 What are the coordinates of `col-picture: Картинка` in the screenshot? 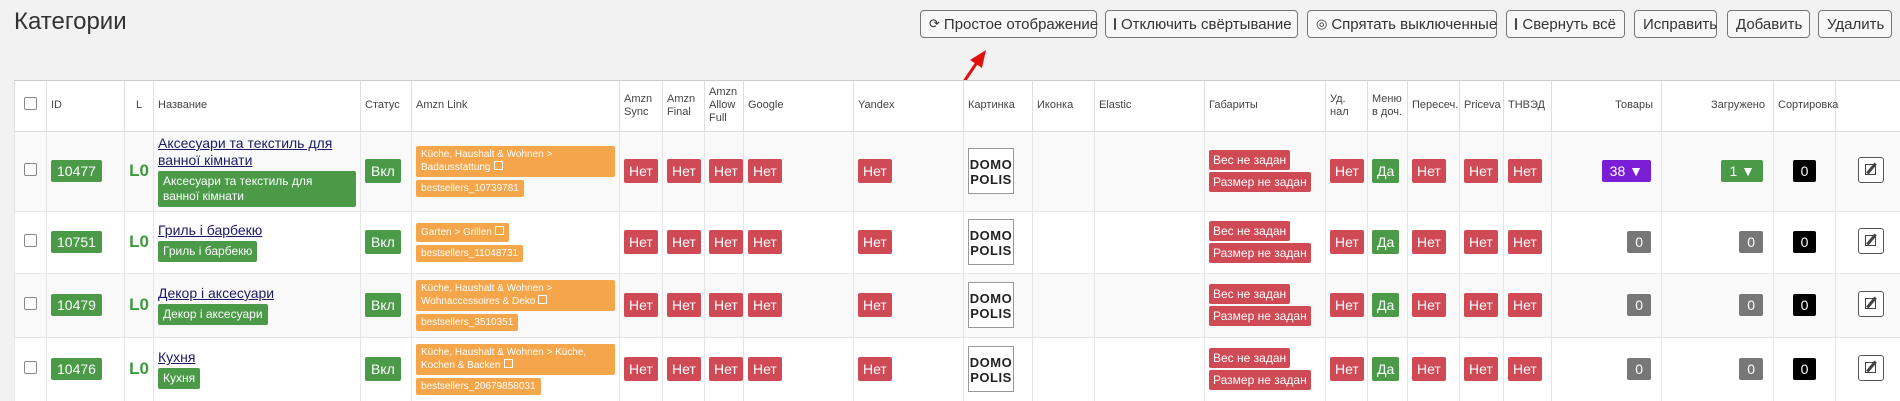 It's located at (998, 106).